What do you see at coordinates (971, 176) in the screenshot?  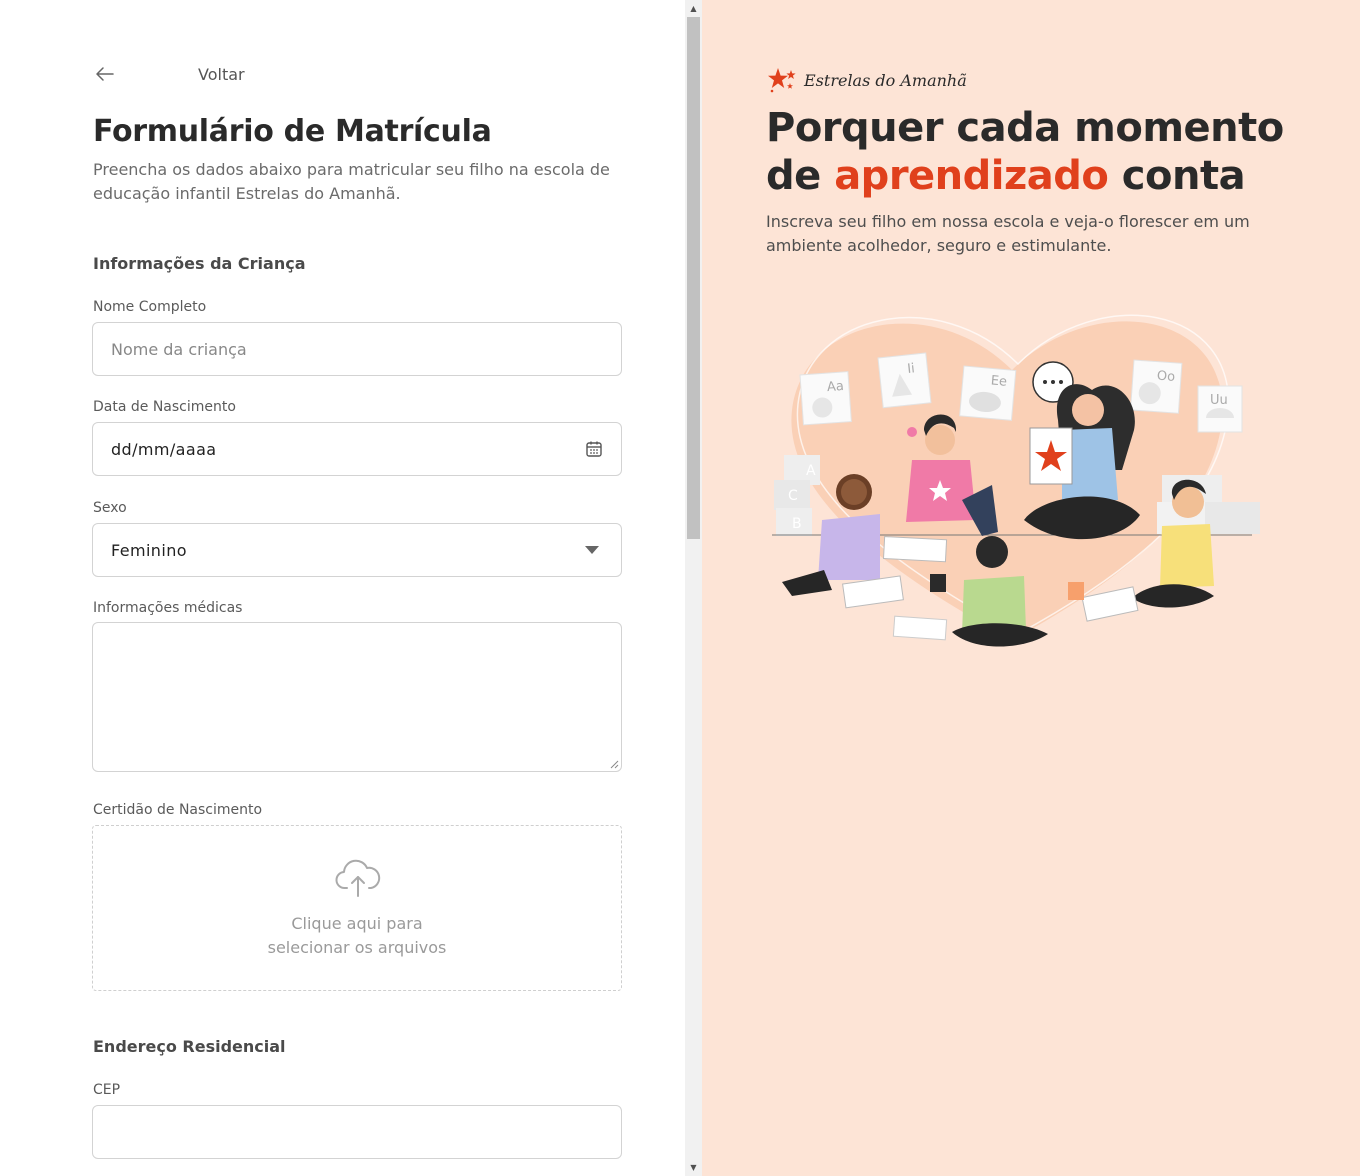 I see `headline-accent: aprendizado` at bounding box center [971, 176].